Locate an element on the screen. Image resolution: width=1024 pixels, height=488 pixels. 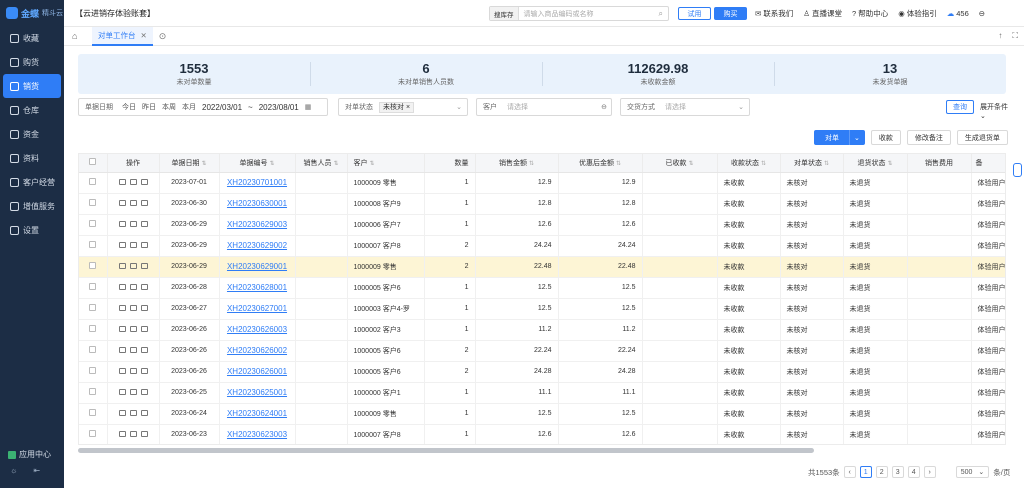
order-link: XH20230626003 is located at coordinates (257, 329).